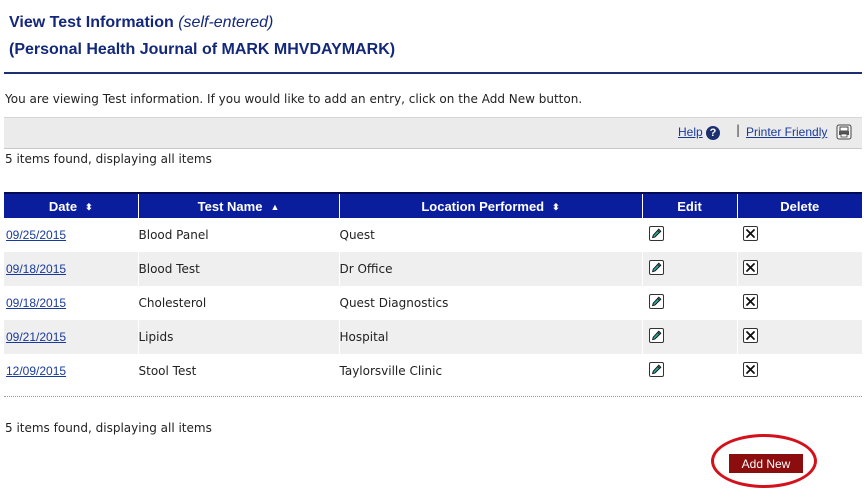  I want to click on date-link: 09/21/2015, so click(36, 337).